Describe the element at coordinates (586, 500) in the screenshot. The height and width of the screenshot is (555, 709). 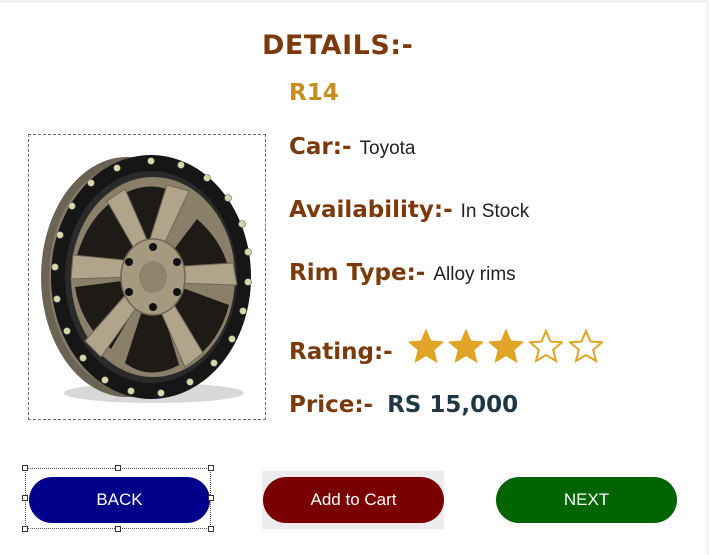
I see `next-button: NEXT` at that location.